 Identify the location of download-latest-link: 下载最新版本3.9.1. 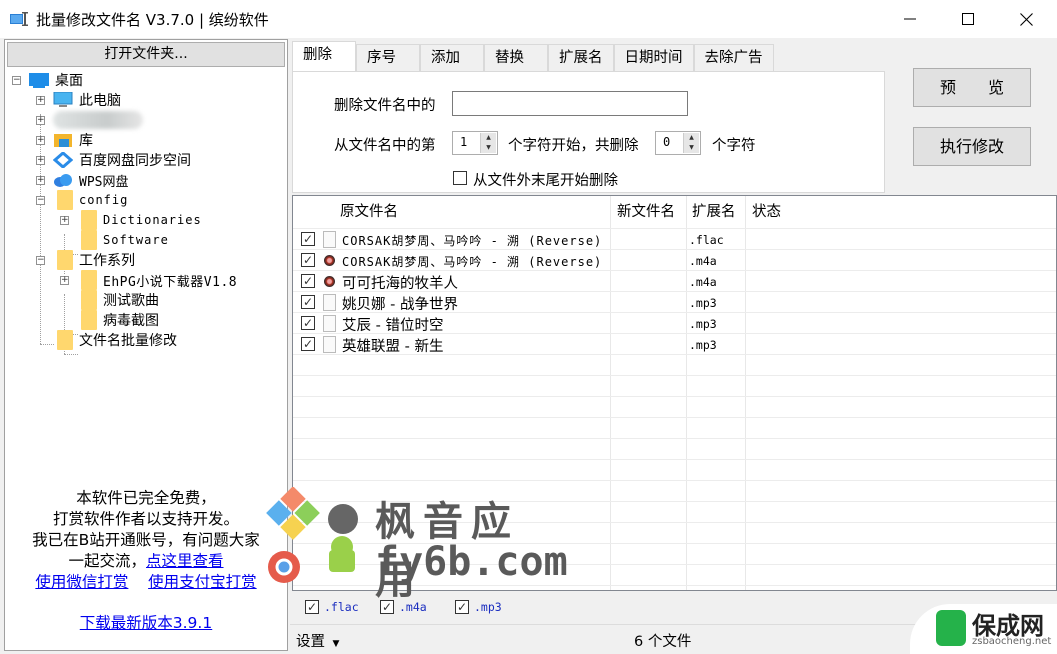
(146, 623).